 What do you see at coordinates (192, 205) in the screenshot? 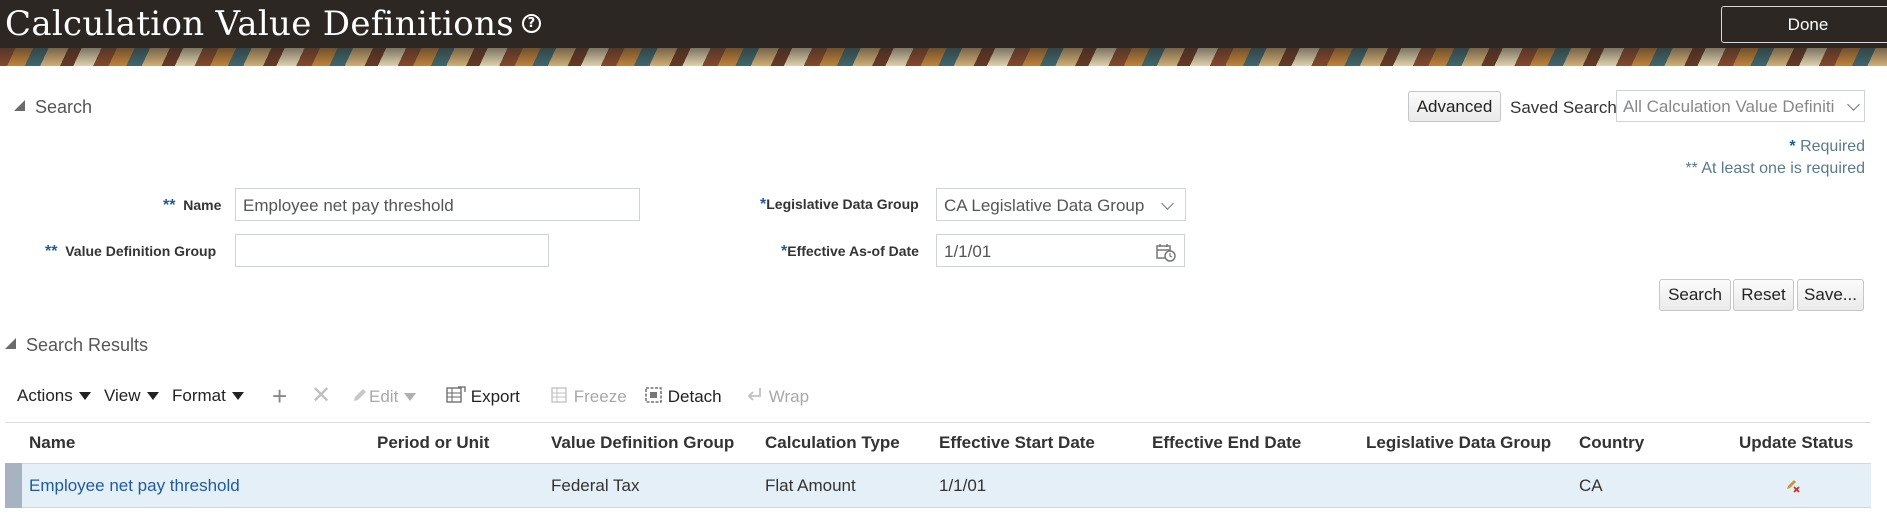
I see `name-label: ** Name` at bounding box center [192, 205].